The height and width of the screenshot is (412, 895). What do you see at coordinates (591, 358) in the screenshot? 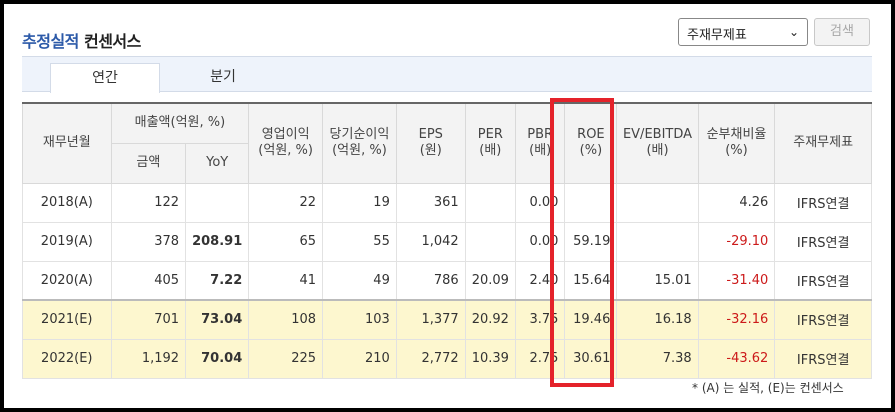
I see `cell-roe: 30.61` at bounding box center [591, 358].